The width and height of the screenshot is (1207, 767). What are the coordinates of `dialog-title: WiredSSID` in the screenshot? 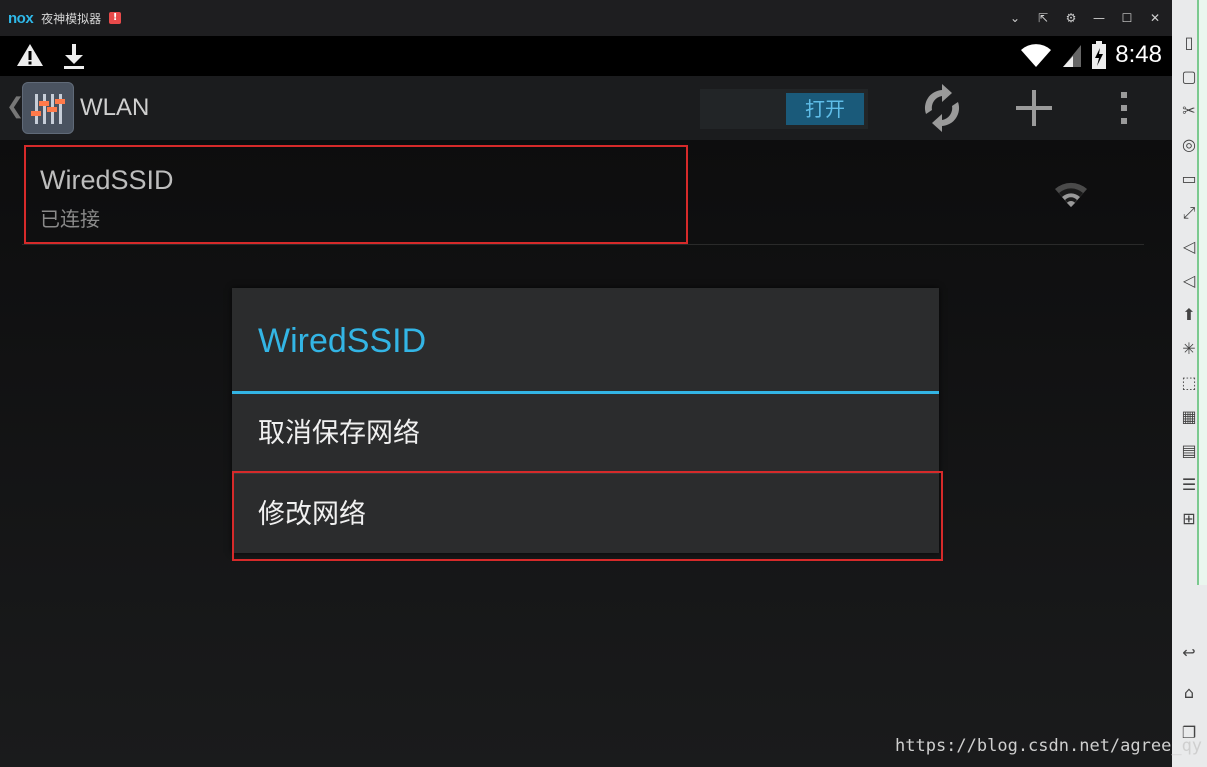 It's located at (342, 341).